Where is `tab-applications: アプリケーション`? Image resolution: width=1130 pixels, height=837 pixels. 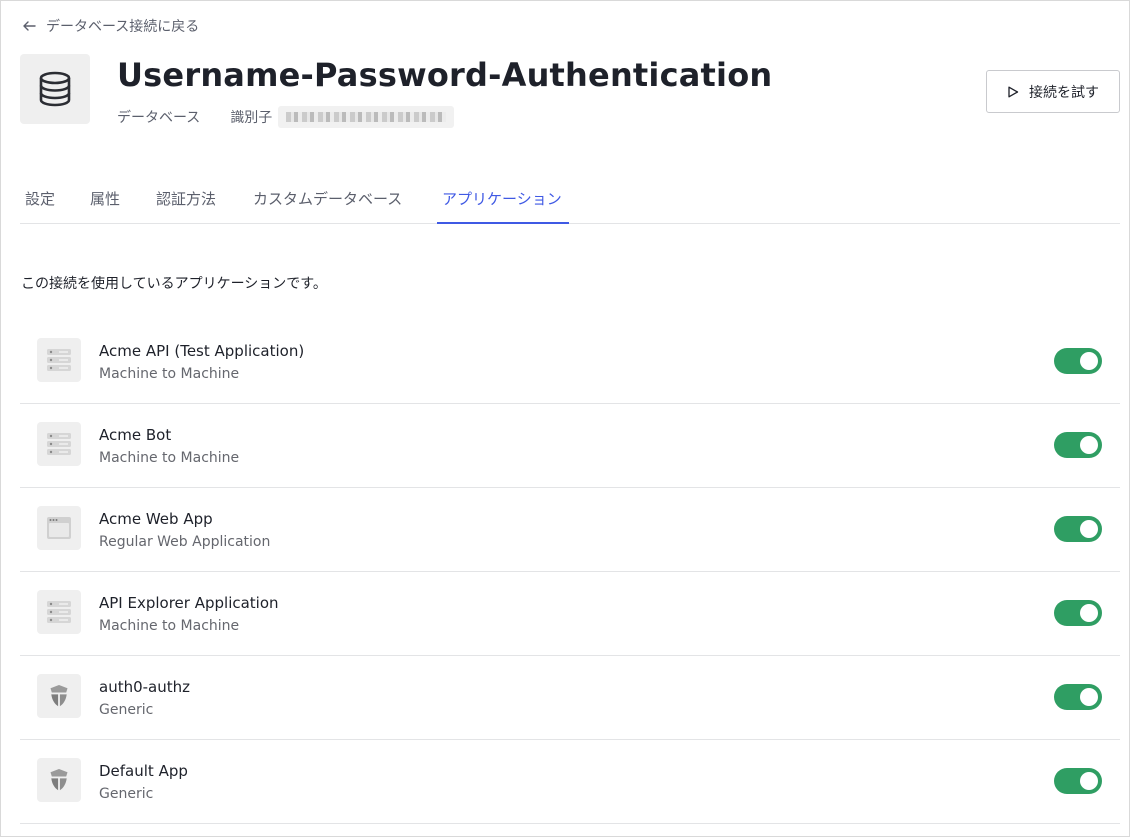
tab-applications: アプリケーション is located at coordinates (502, 198).